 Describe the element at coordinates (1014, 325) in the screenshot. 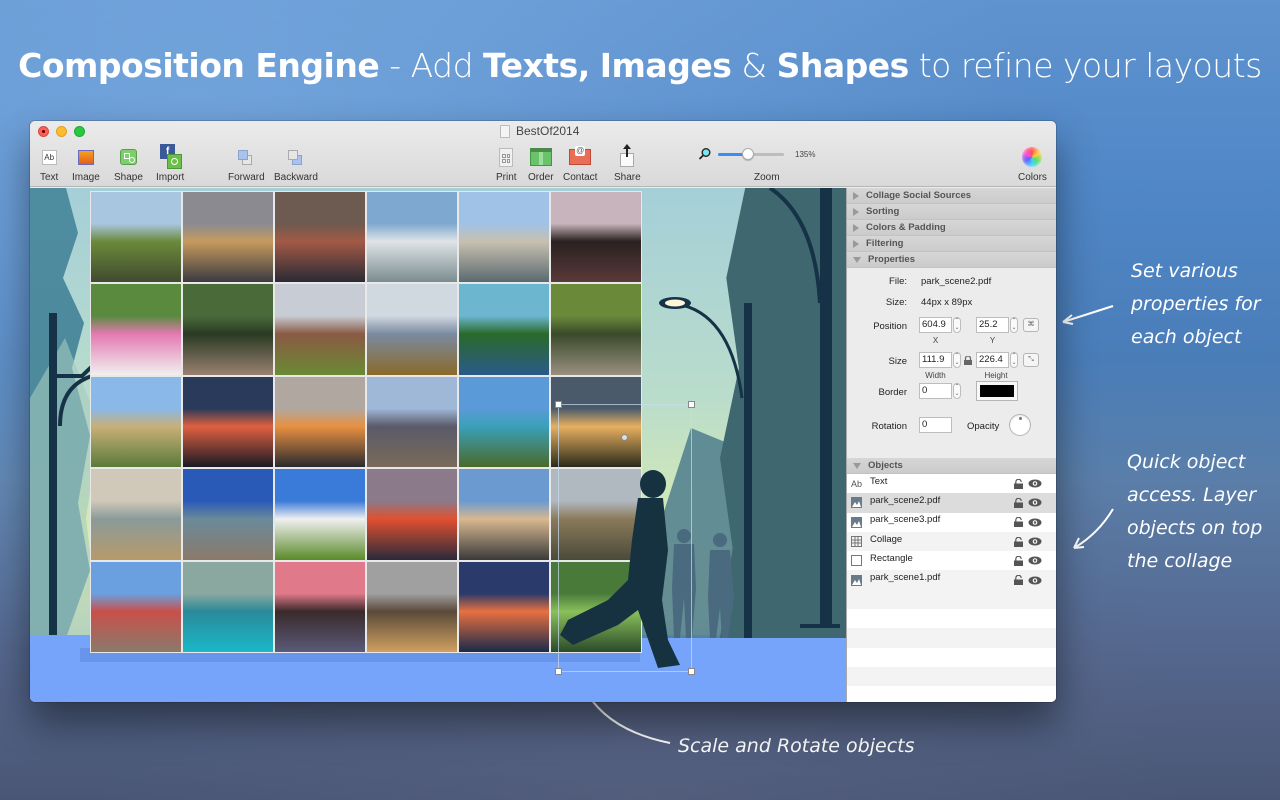

I see `position-y-stepper: ⌃ ⌄` at that location.